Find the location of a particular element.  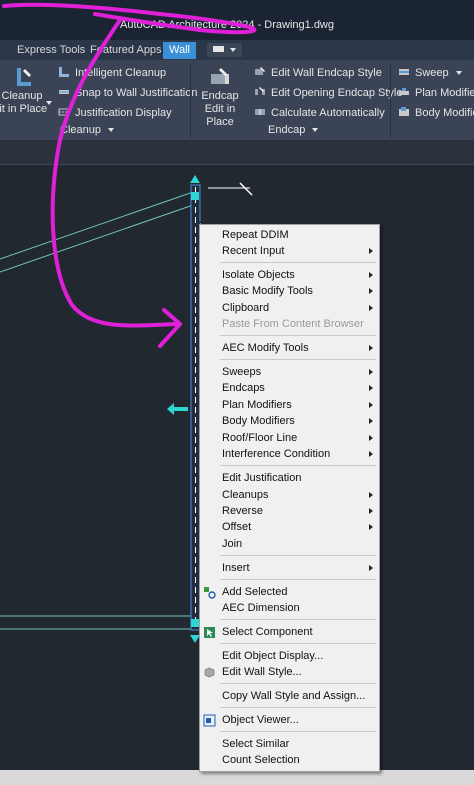

annotation-arrowhead-icon is located at coordinates (170, 328).